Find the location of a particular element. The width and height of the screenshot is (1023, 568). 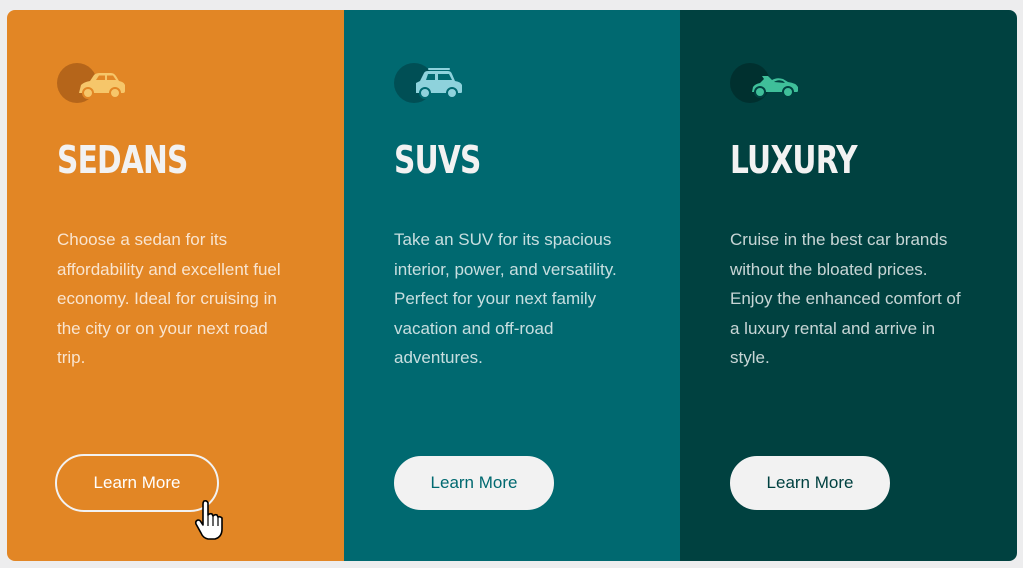

sedan-car-icon is located at coordinates (93, 83).